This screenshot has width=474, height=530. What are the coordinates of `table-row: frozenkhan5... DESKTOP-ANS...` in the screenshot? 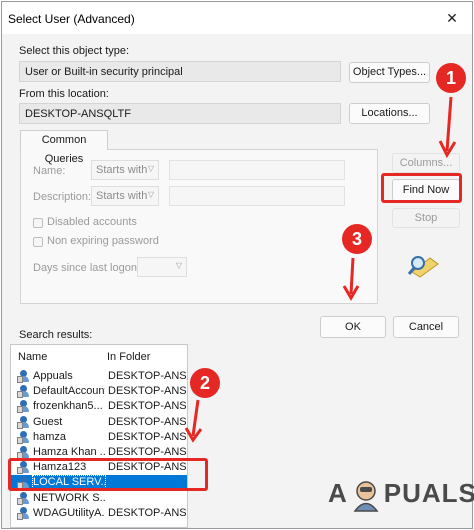 It's located at (99, 406).